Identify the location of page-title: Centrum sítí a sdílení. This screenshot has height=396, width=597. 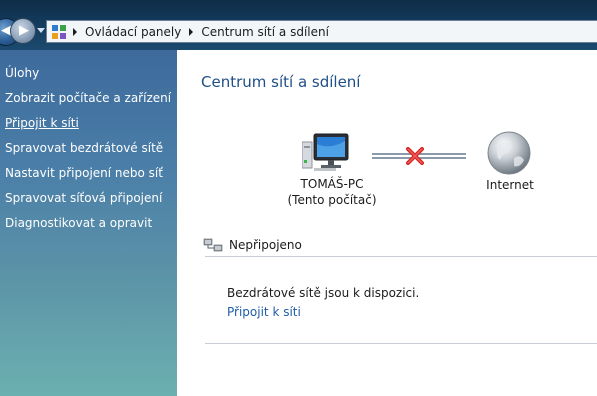
(281, 82).